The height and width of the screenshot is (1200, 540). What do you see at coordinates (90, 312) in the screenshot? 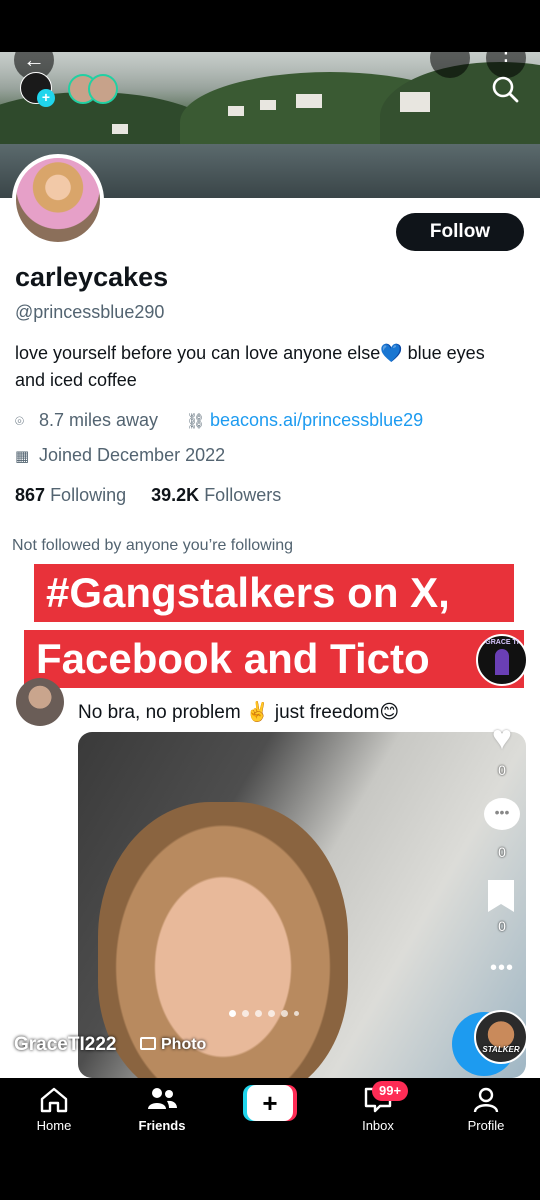
I see `user-handle: @princessblue290` at bounding box center [90, 312].